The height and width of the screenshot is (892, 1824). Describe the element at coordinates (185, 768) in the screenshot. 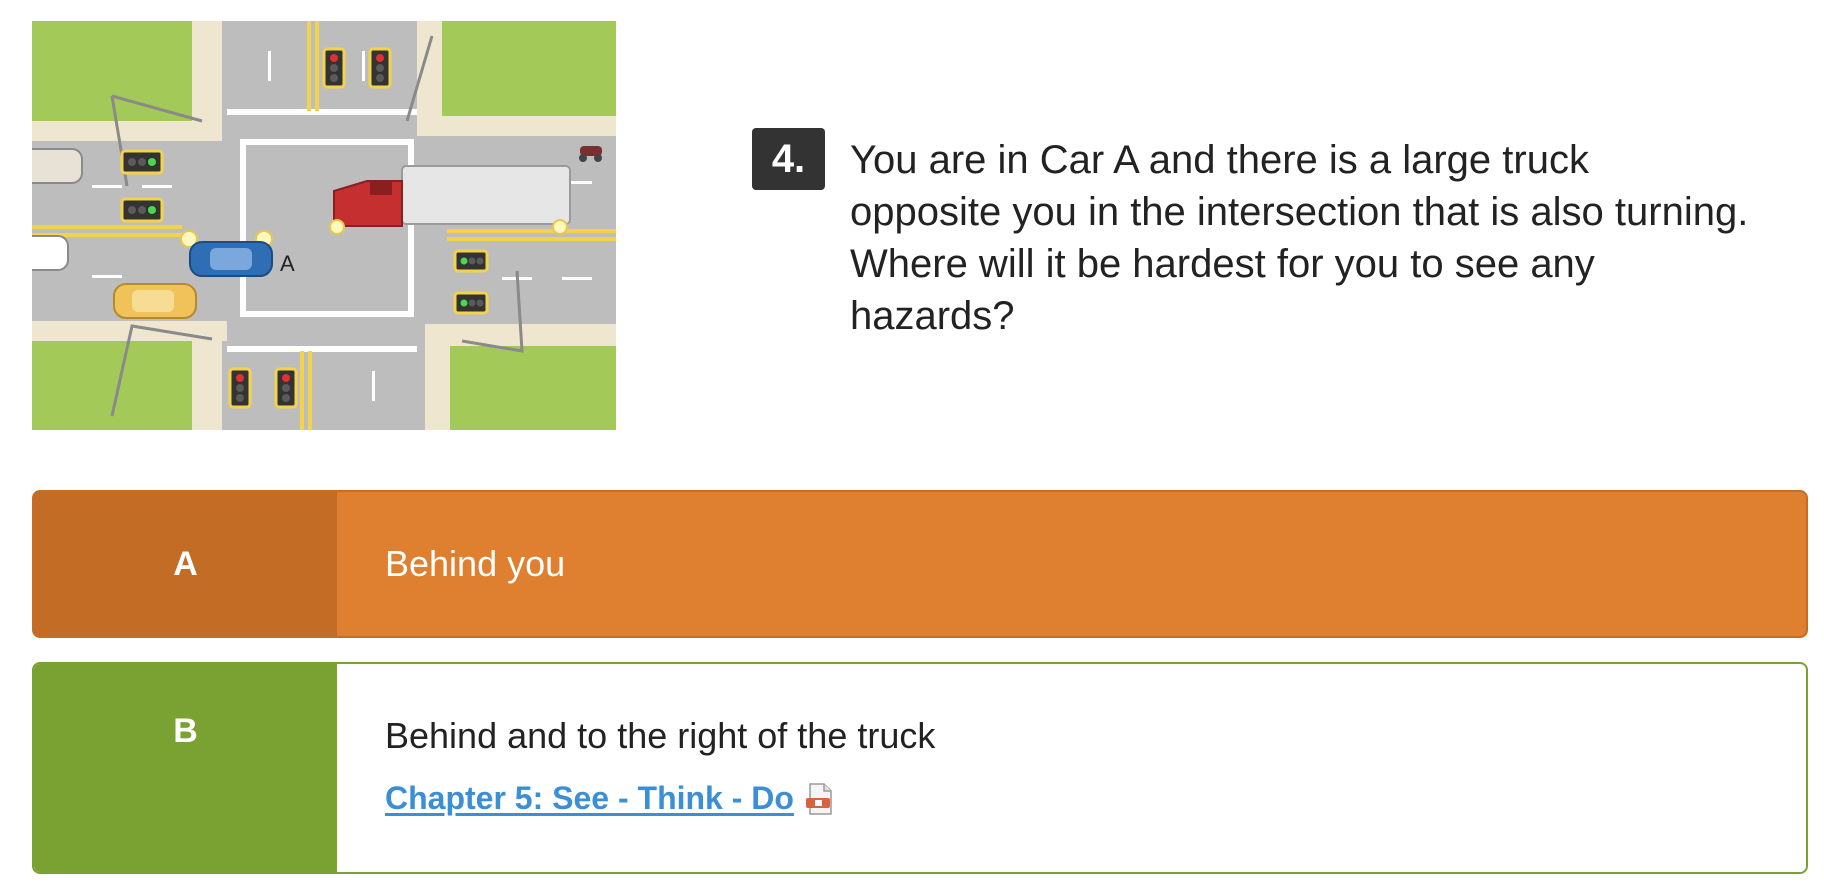

I see `answer-letter-b: B` at that location.